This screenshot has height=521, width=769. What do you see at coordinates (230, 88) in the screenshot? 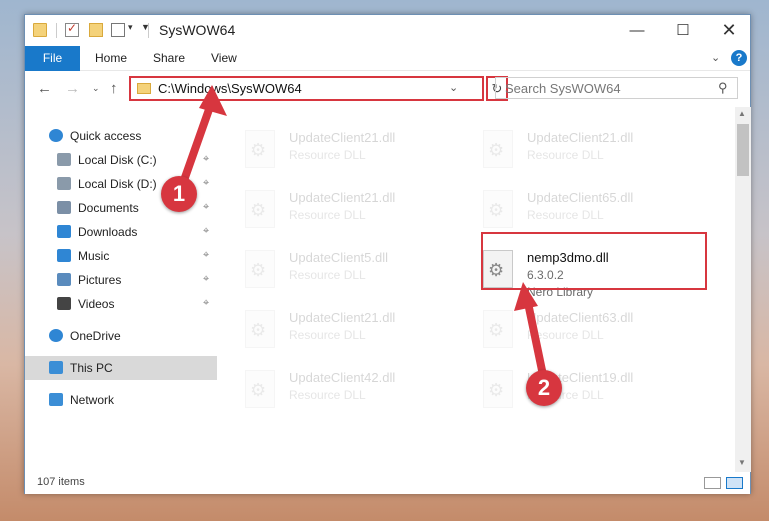
I see `address-path: C:\Windows\SysWOW64` at bounding box center [230, 88].